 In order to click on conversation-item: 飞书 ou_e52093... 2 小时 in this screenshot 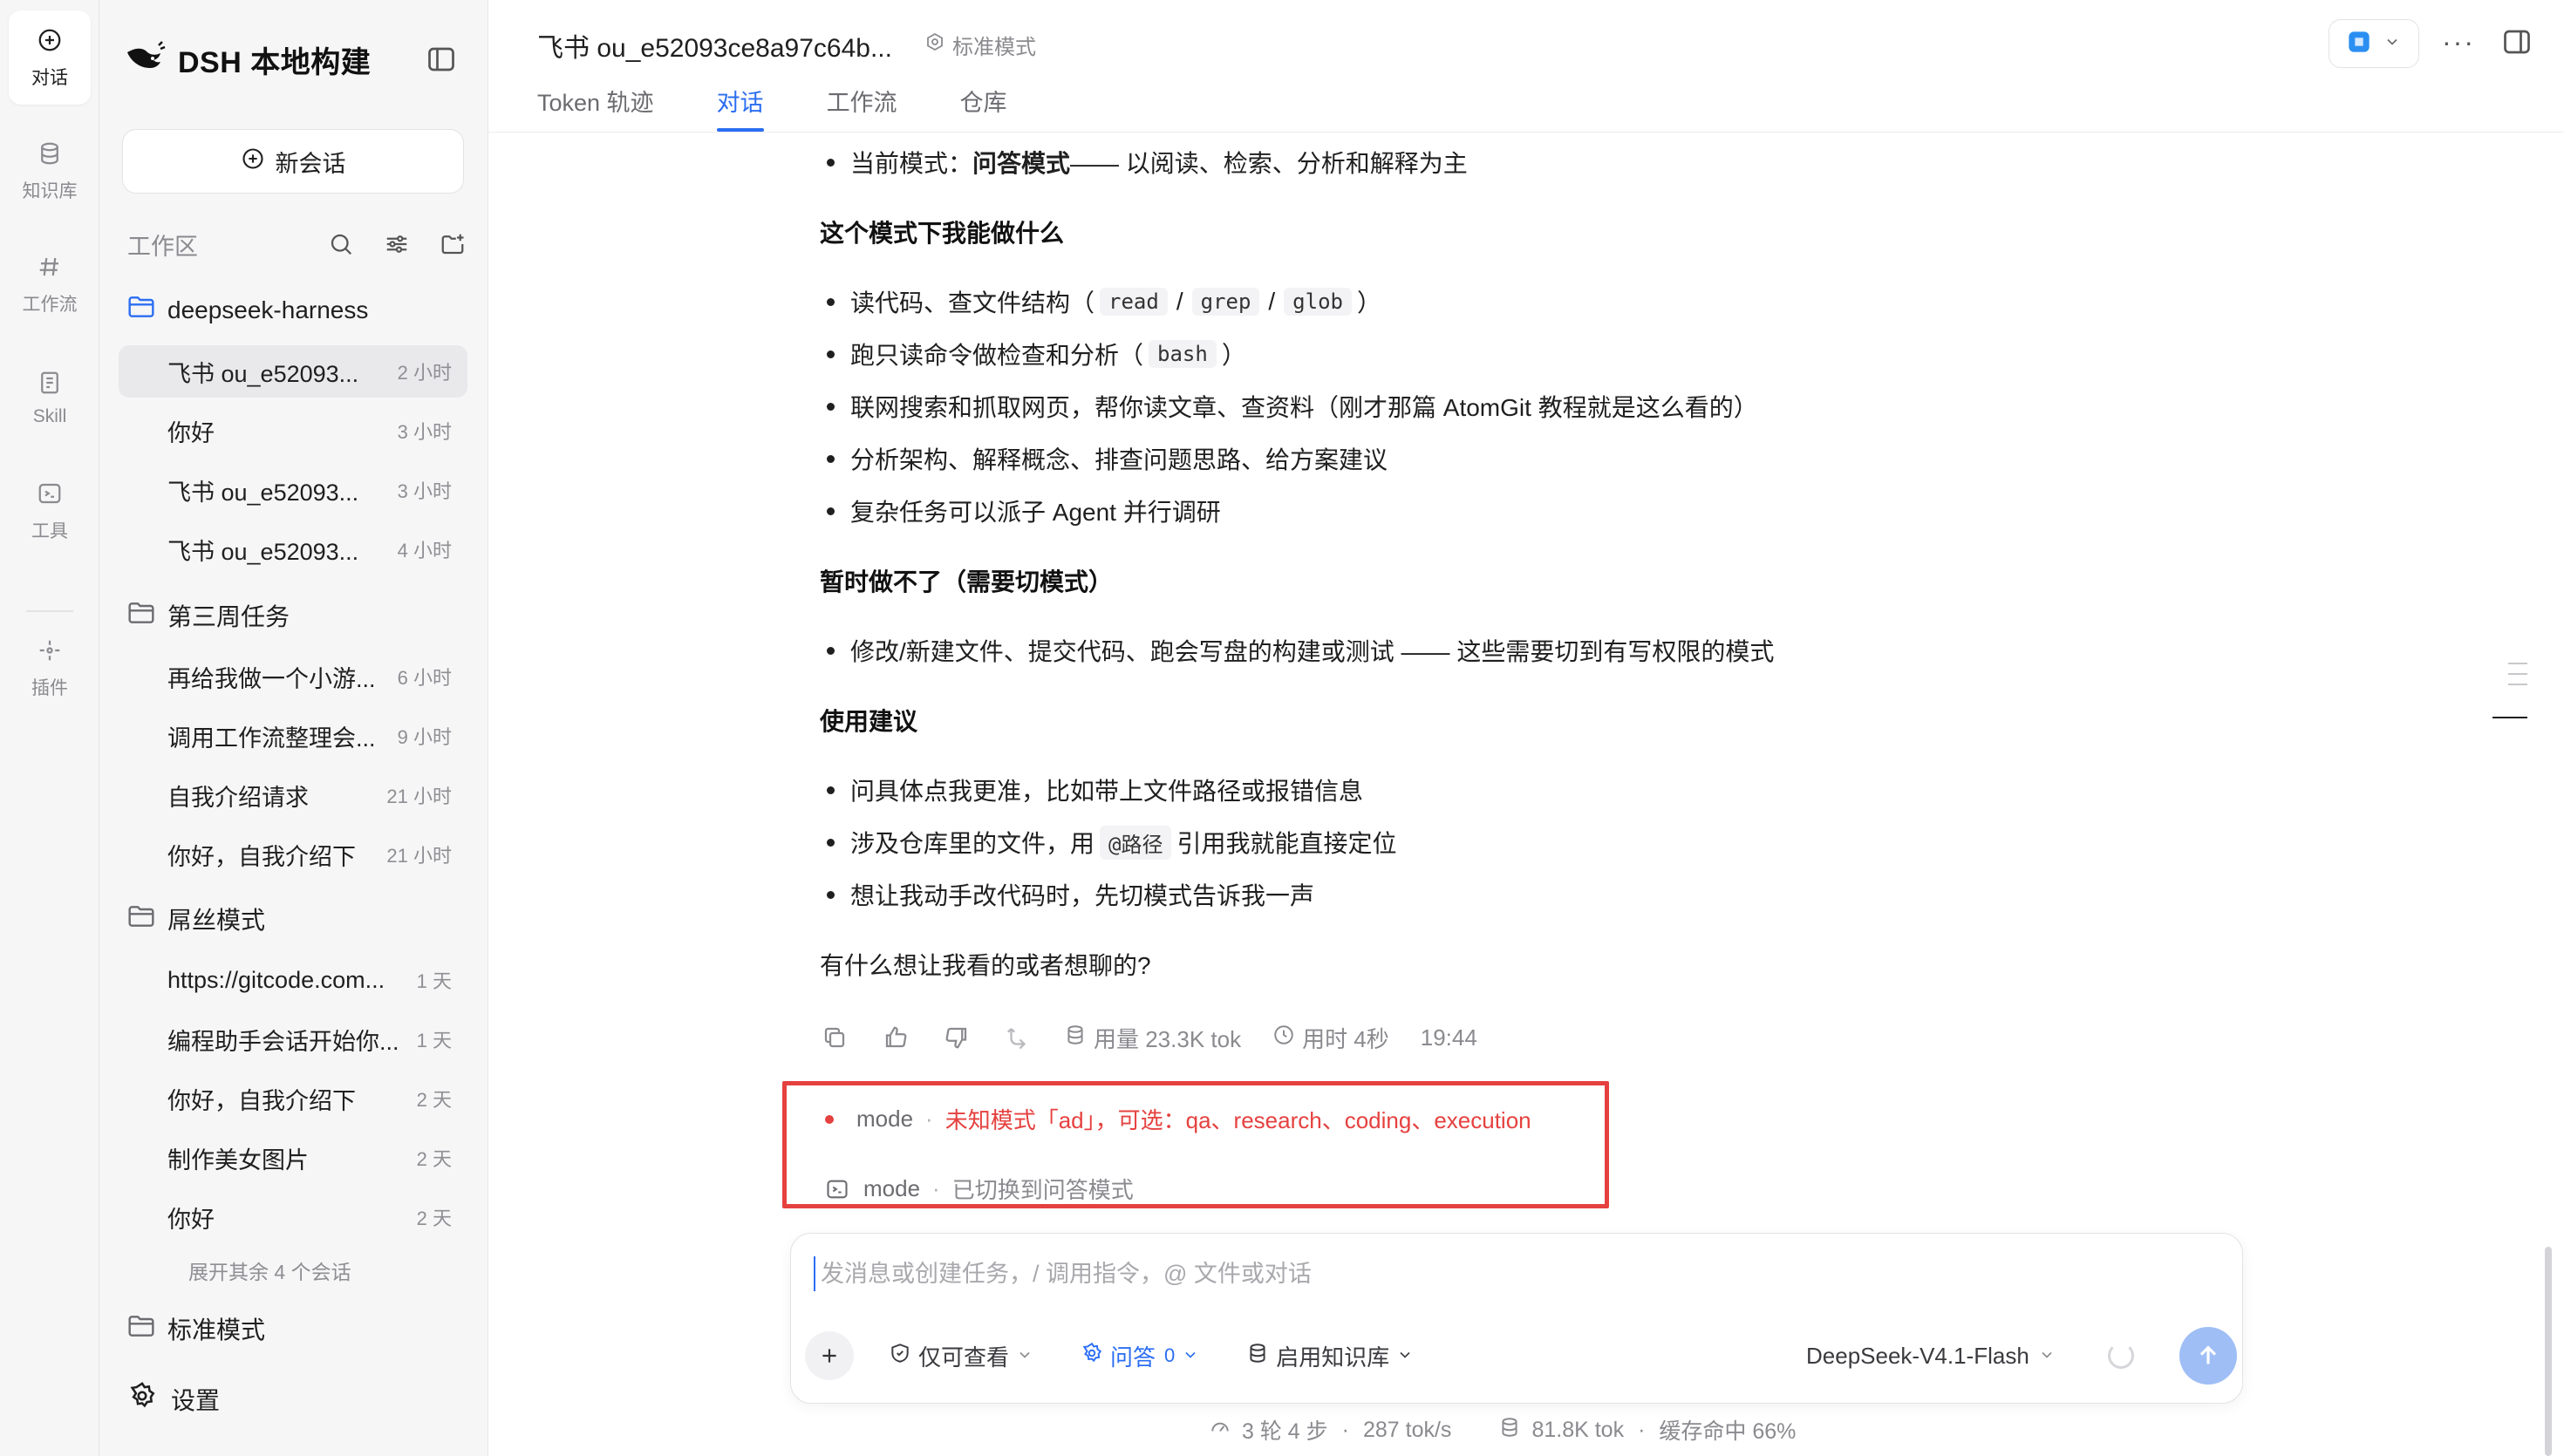, I will do `click(293, 371)`.